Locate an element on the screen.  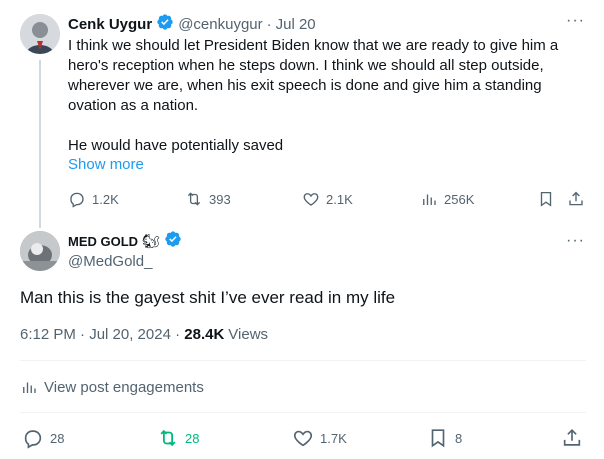
view-engagements-link: View post engagements is located at coordinates (112, 387).